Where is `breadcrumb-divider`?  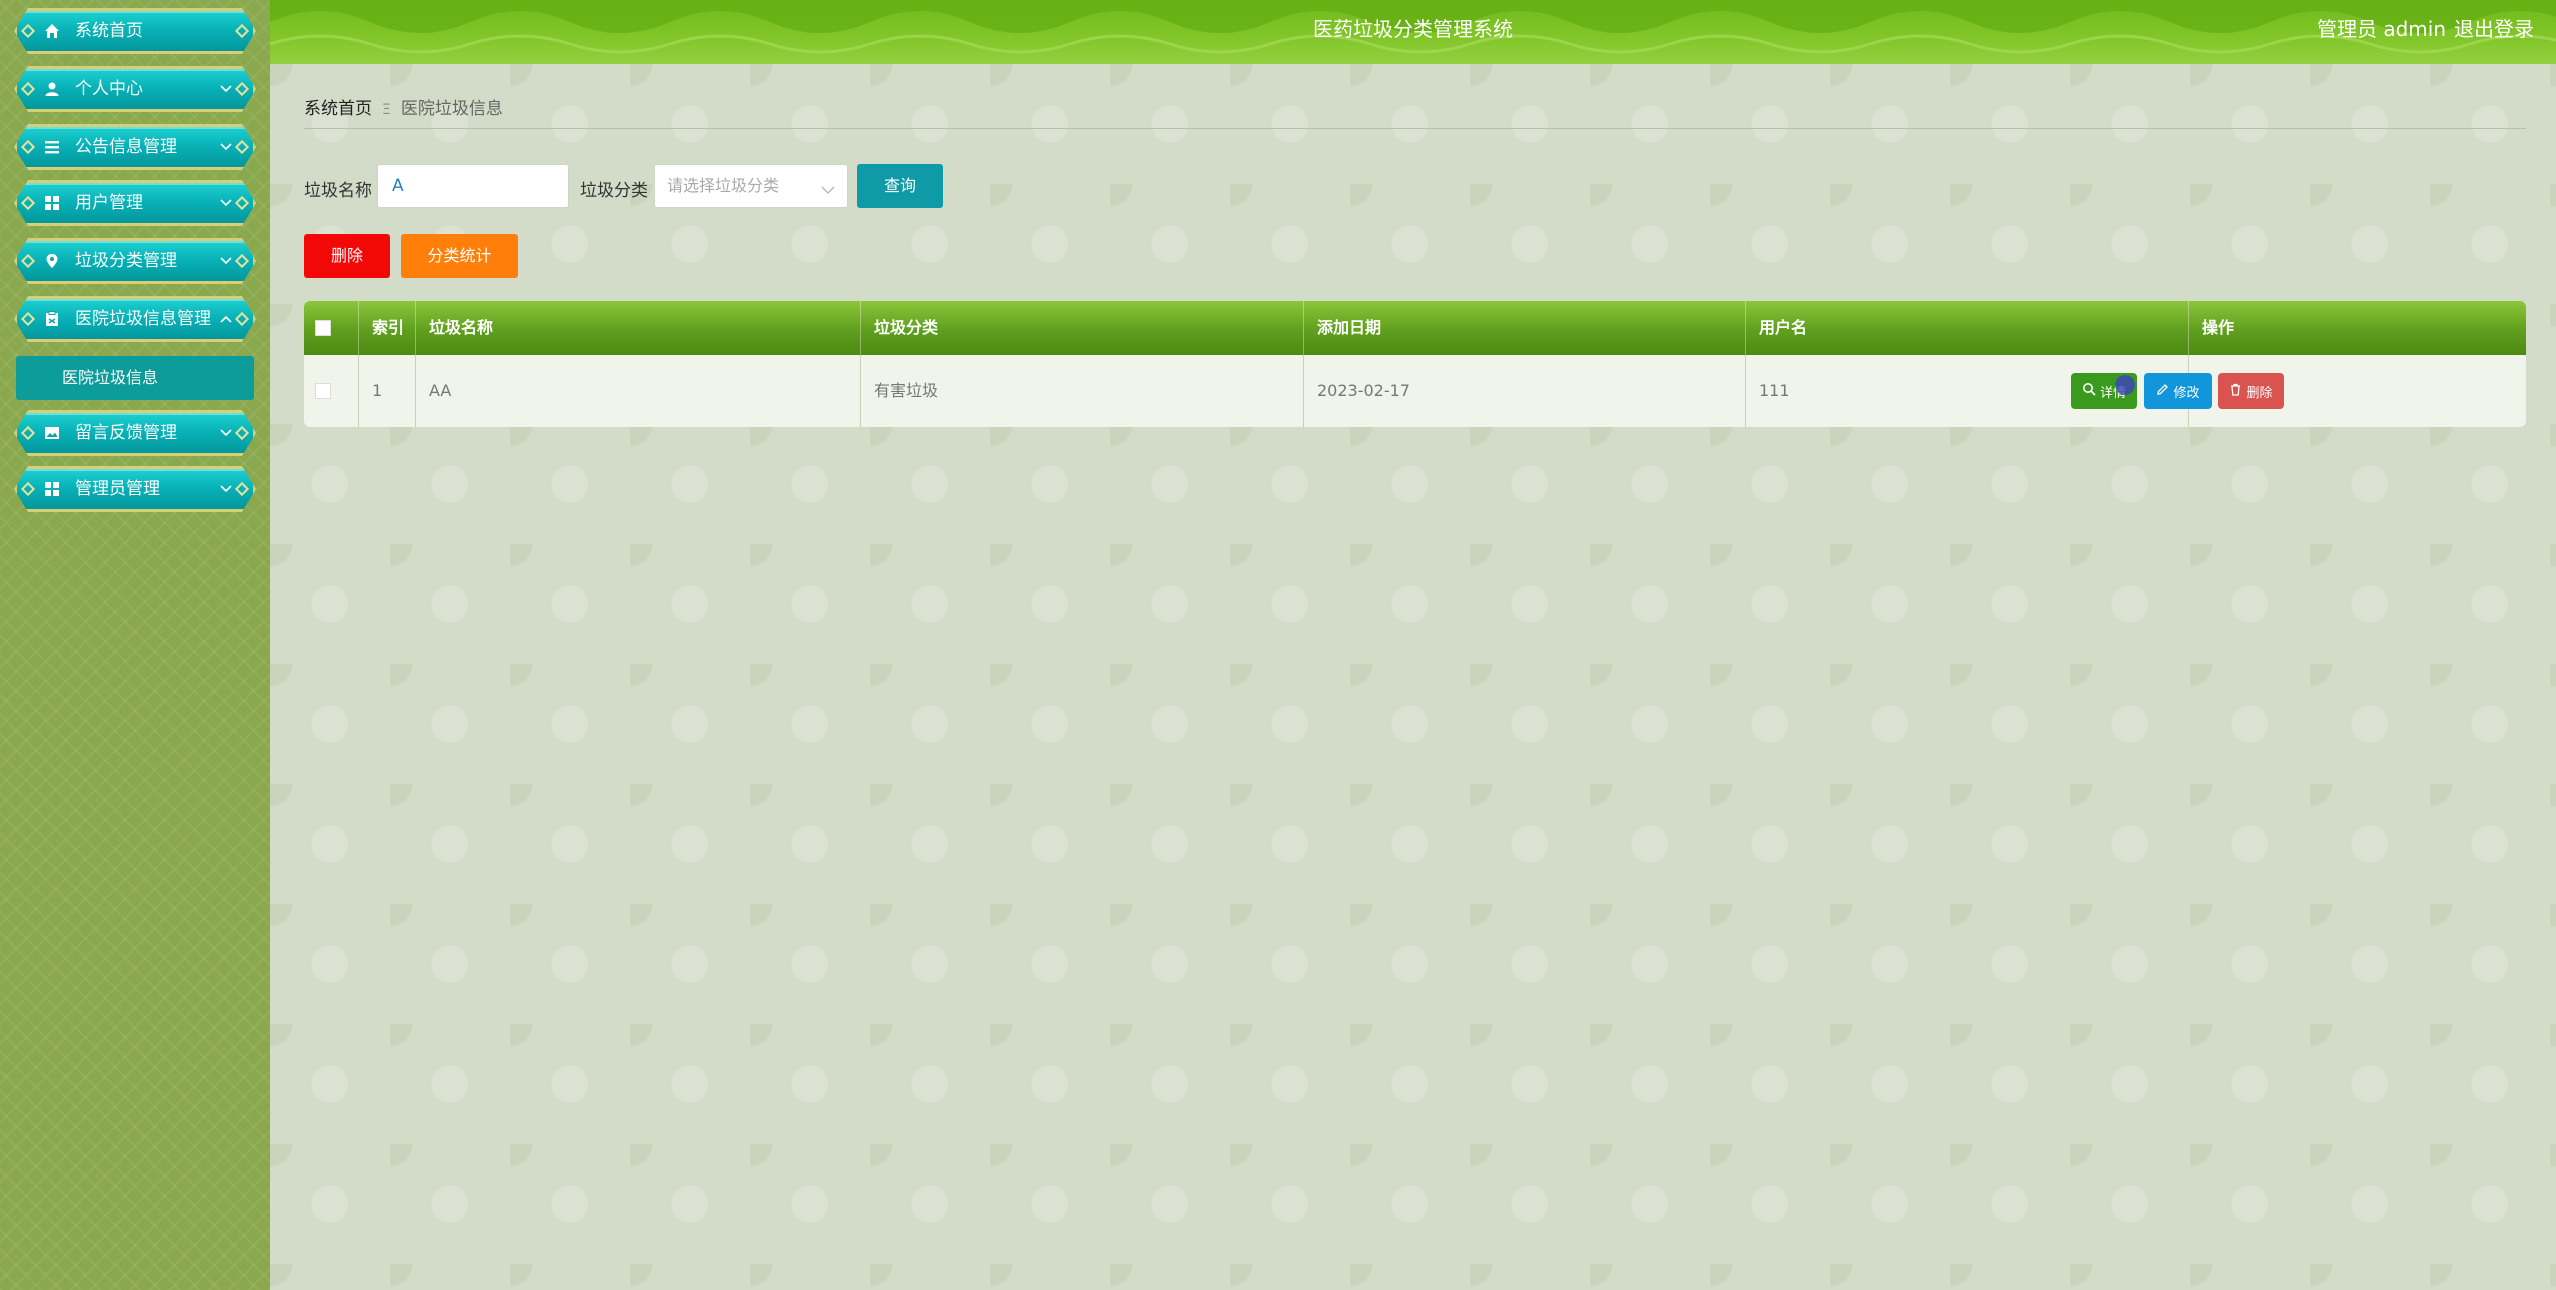 breadcrumb-divider is located at coordinates (1415, 128).